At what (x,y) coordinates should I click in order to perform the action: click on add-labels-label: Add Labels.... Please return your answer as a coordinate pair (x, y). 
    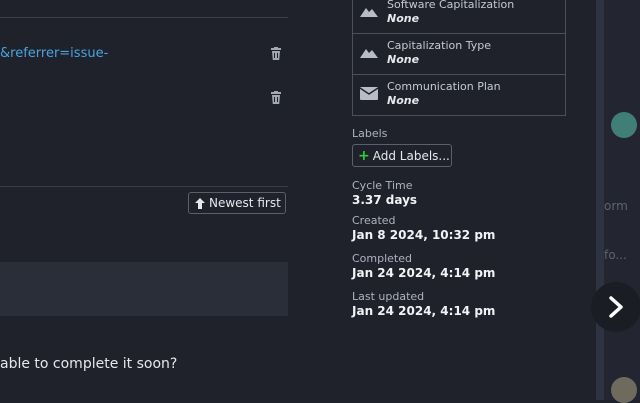
    Looking at the image, I should click on (411, 155).